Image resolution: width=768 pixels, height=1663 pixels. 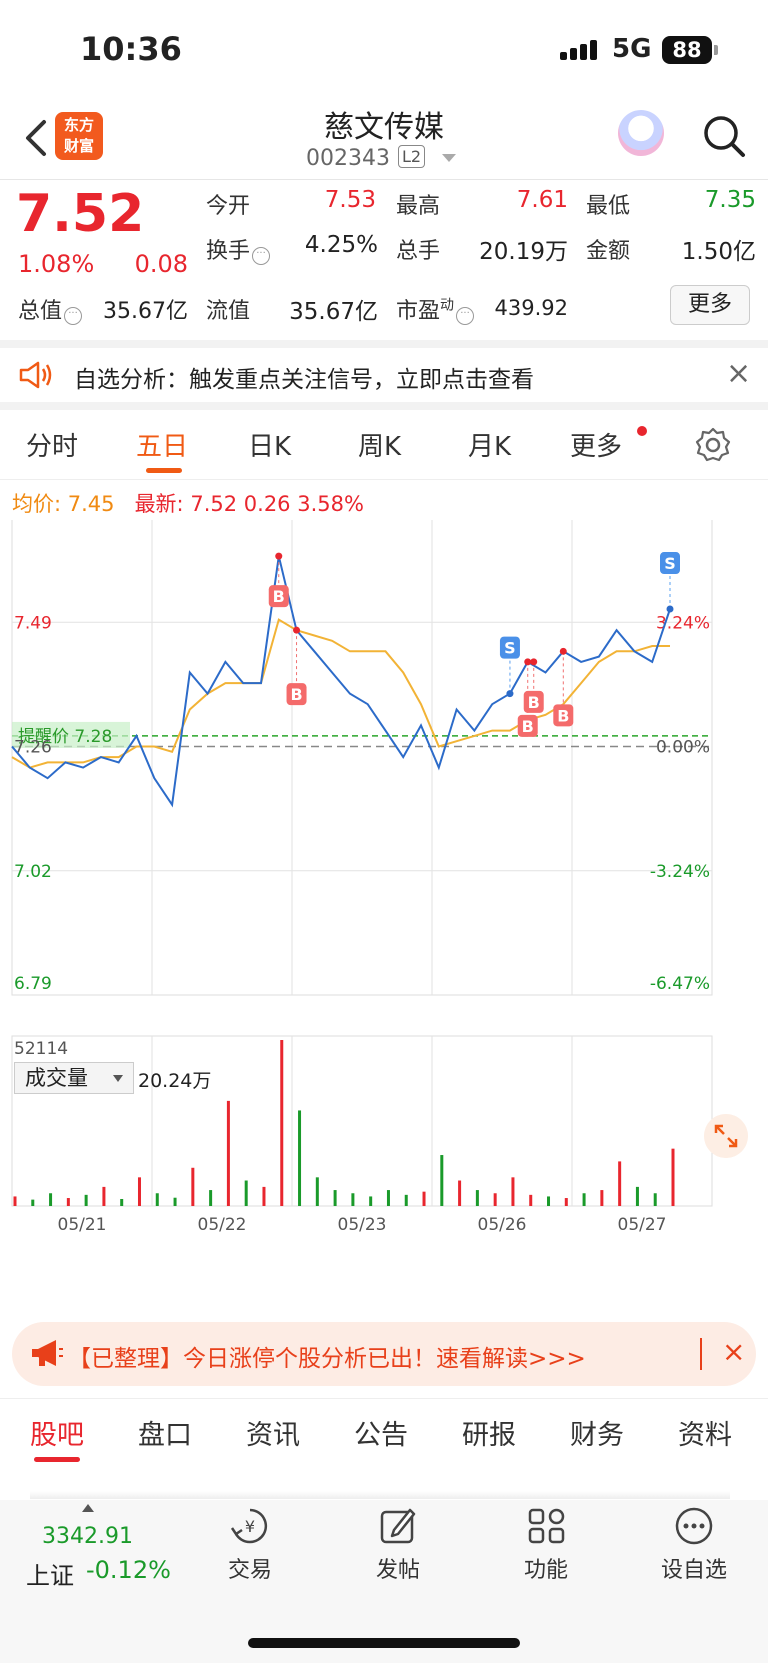 What do you see at coordinates (228, 251) in the screenshot?
I see `turnover-label-text: 换手` at bounding box center [228, 251].